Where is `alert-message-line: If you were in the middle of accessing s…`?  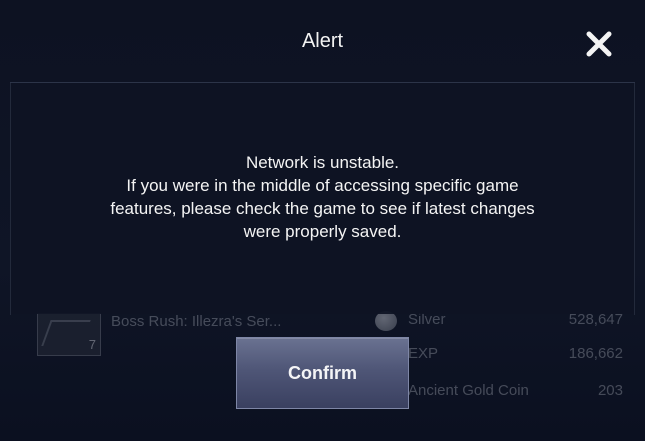
alert-message-line: If you were in the middle of accessing s… is located at coordinates (322, 185).